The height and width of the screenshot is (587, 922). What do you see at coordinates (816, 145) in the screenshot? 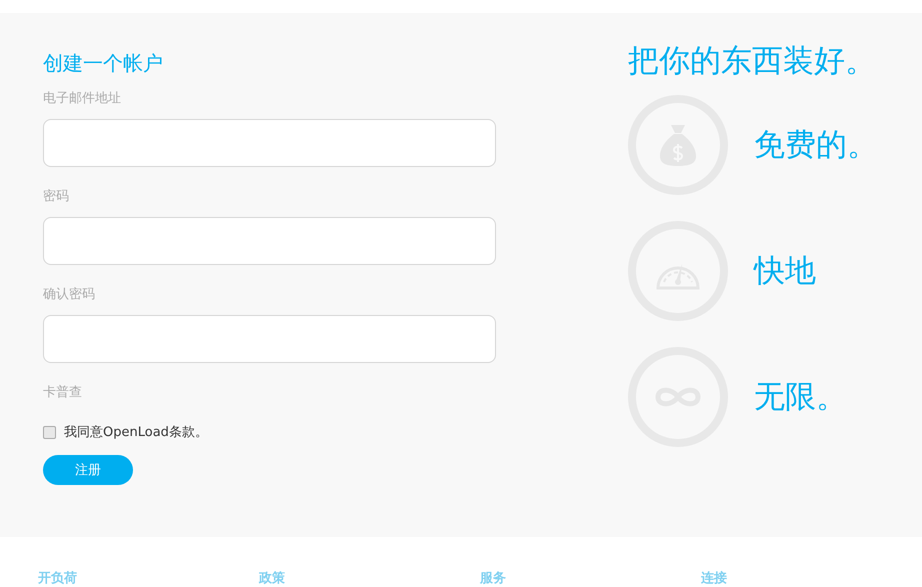
I see `feature-label: 免费的。` at bounding box center [816, 145].